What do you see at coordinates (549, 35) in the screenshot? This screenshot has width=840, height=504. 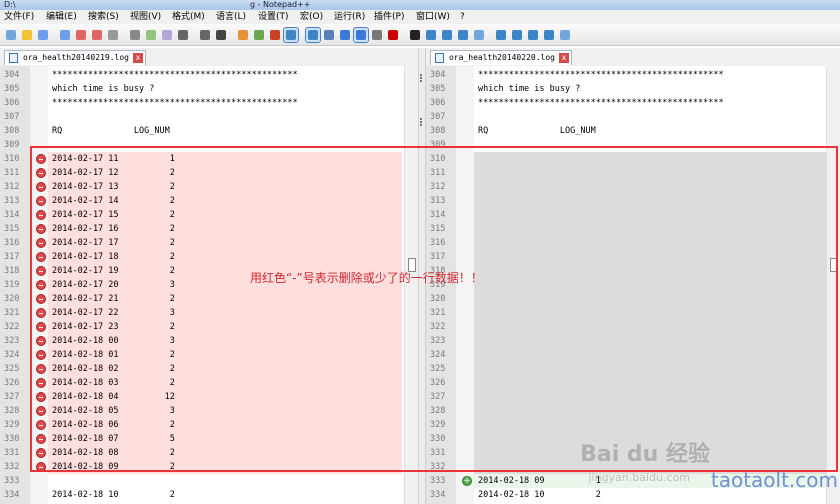 I see `last-diff-icon` at bounding box center [549, 35].